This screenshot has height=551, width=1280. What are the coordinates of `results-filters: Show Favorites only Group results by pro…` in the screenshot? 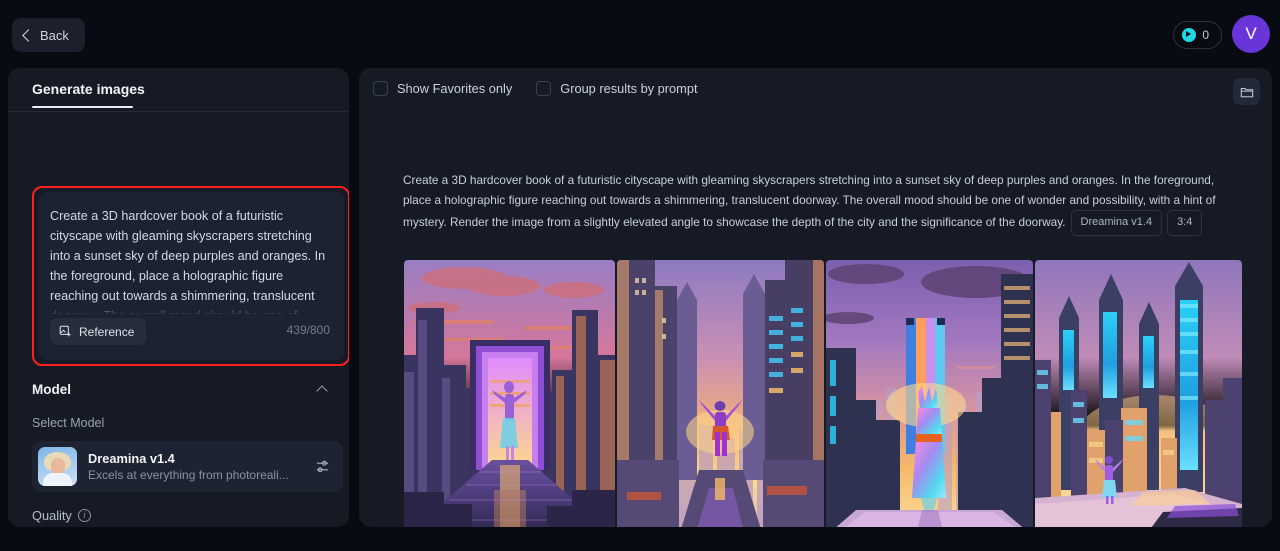 It's located at (535, 88).